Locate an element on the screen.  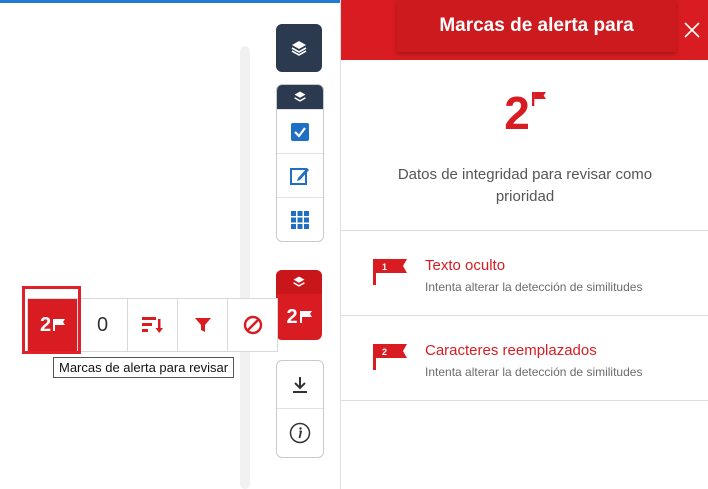
flag-icon: 2 is located at coordinates (390, 357).